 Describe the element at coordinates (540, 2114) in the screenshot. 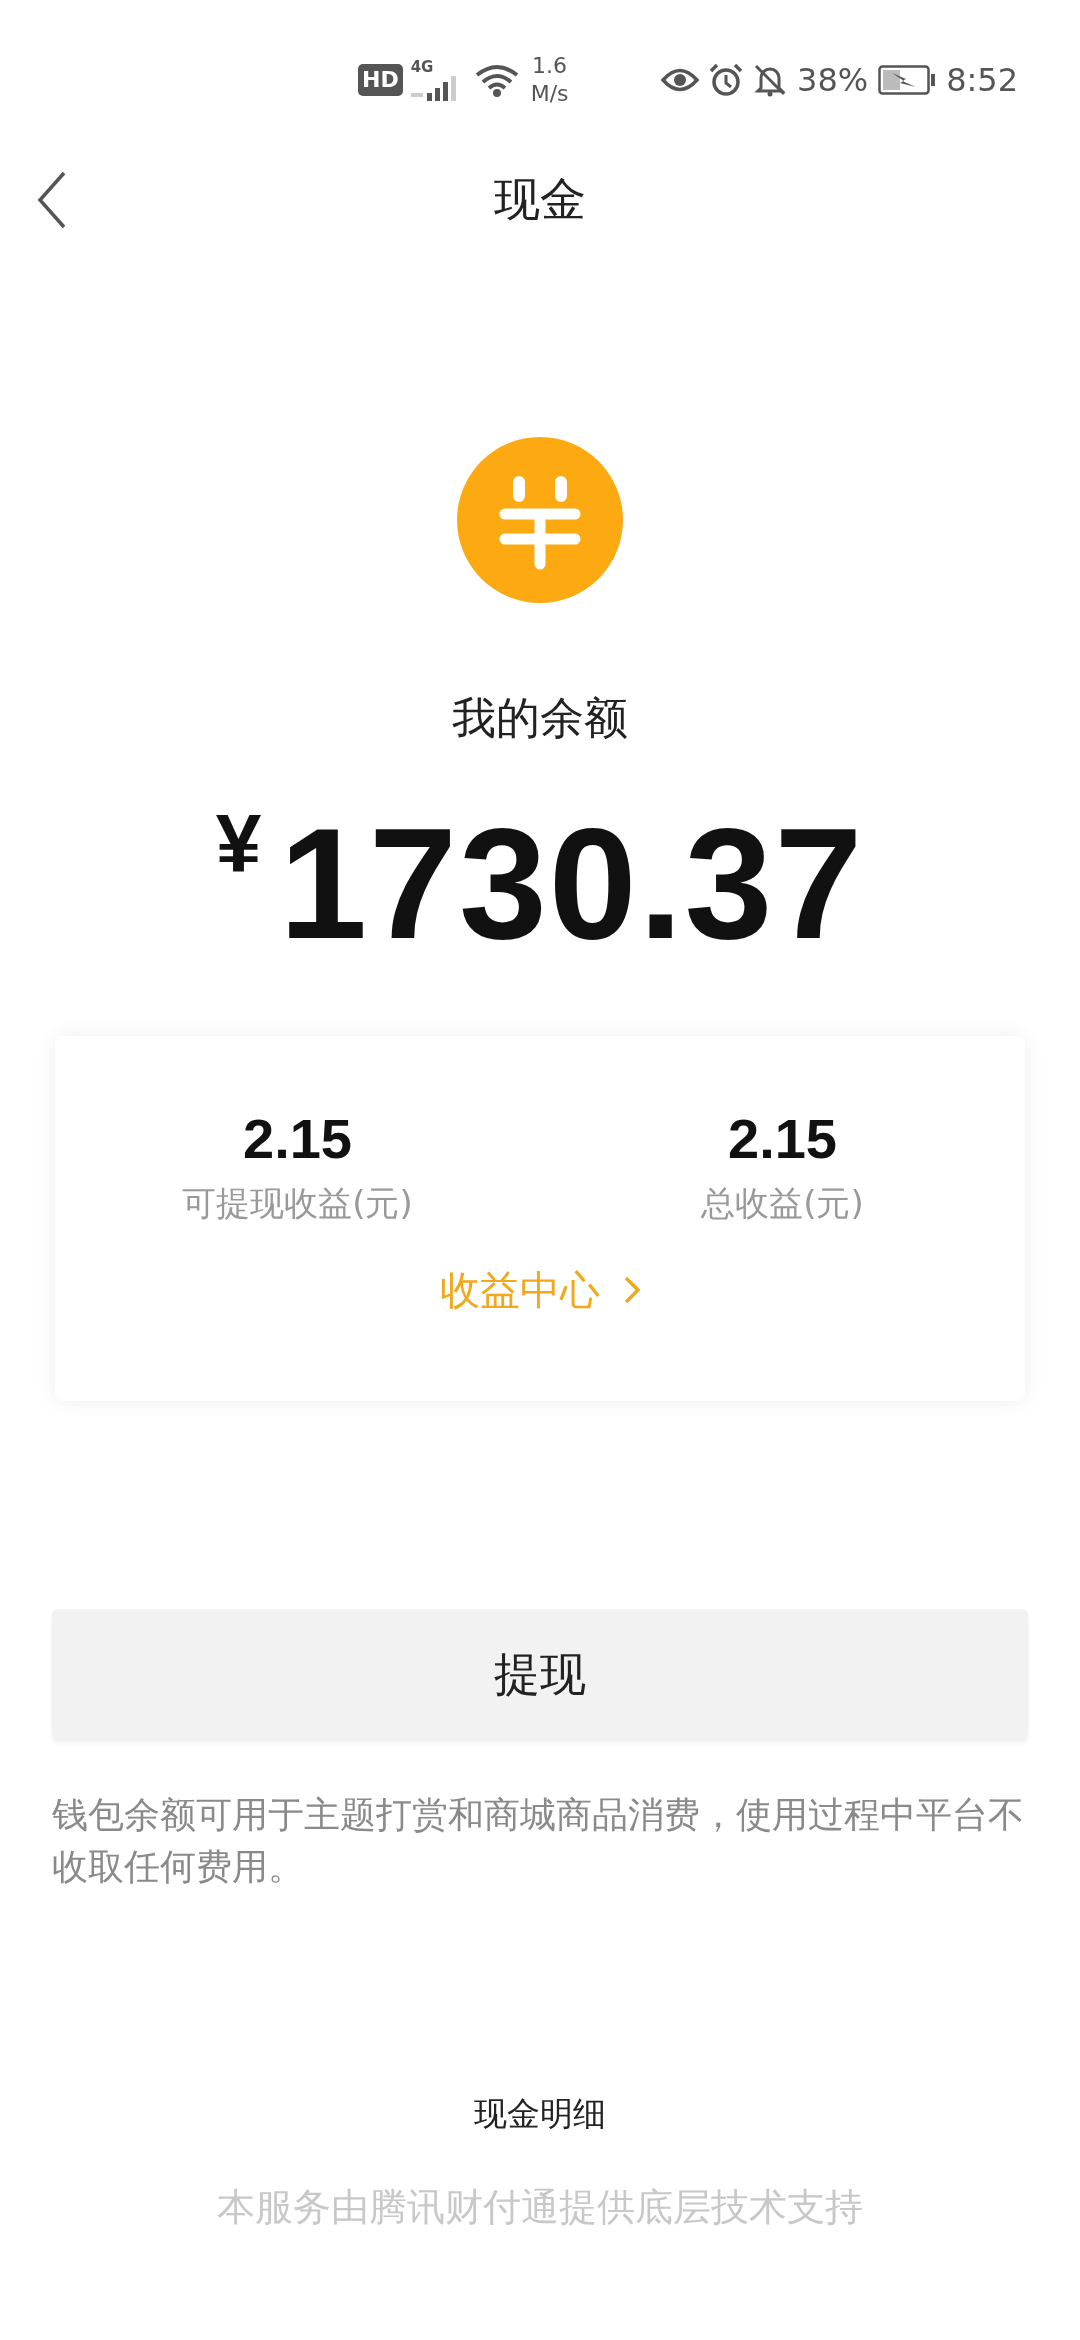

I see `cash-details-link: 现金明细` at that location.